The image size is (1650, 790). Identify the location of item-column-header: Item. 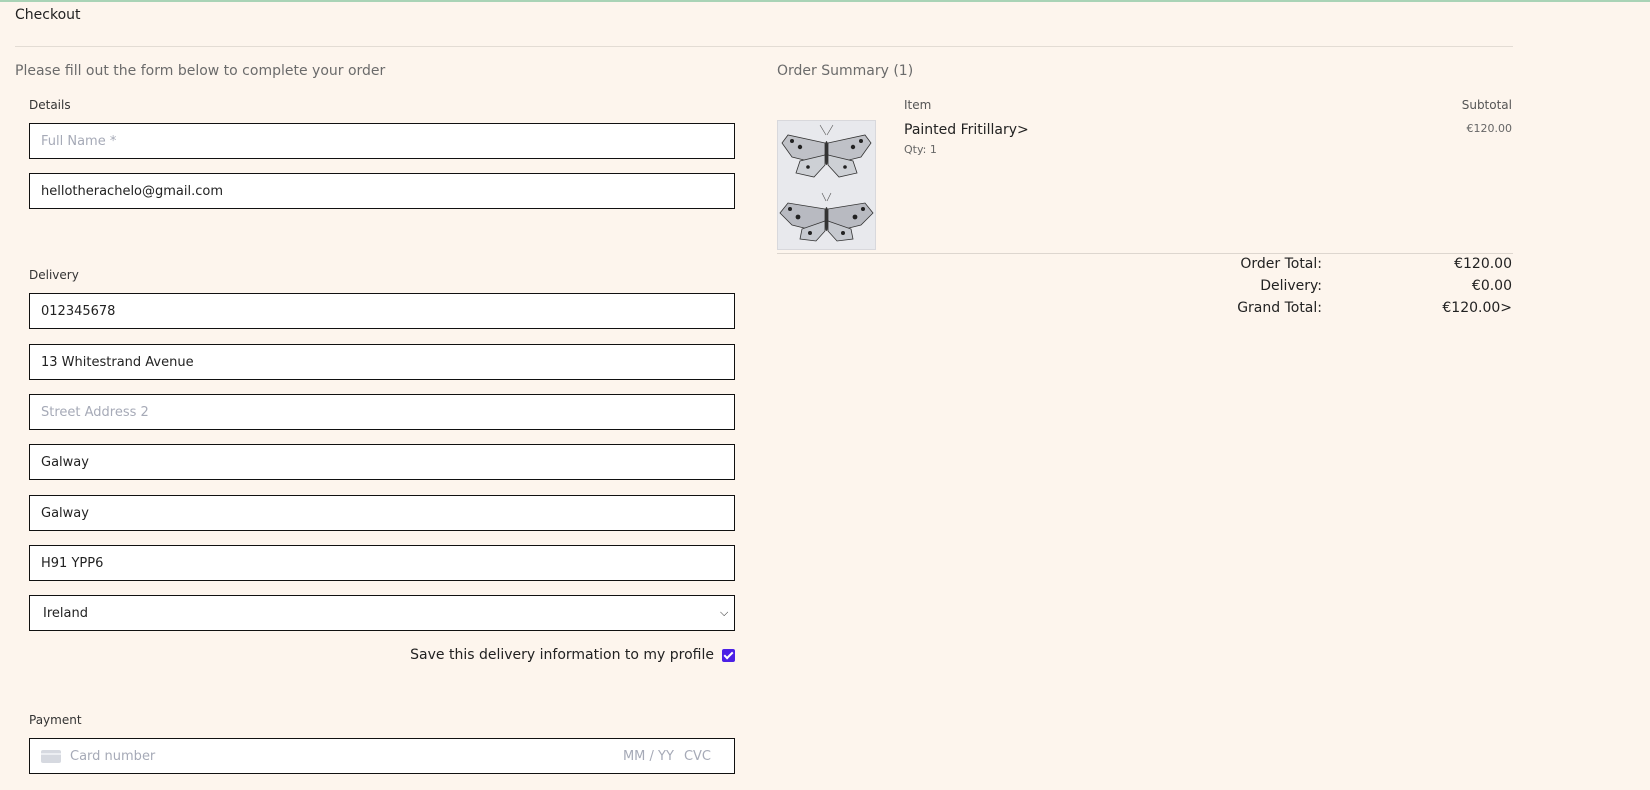
(918, 105).